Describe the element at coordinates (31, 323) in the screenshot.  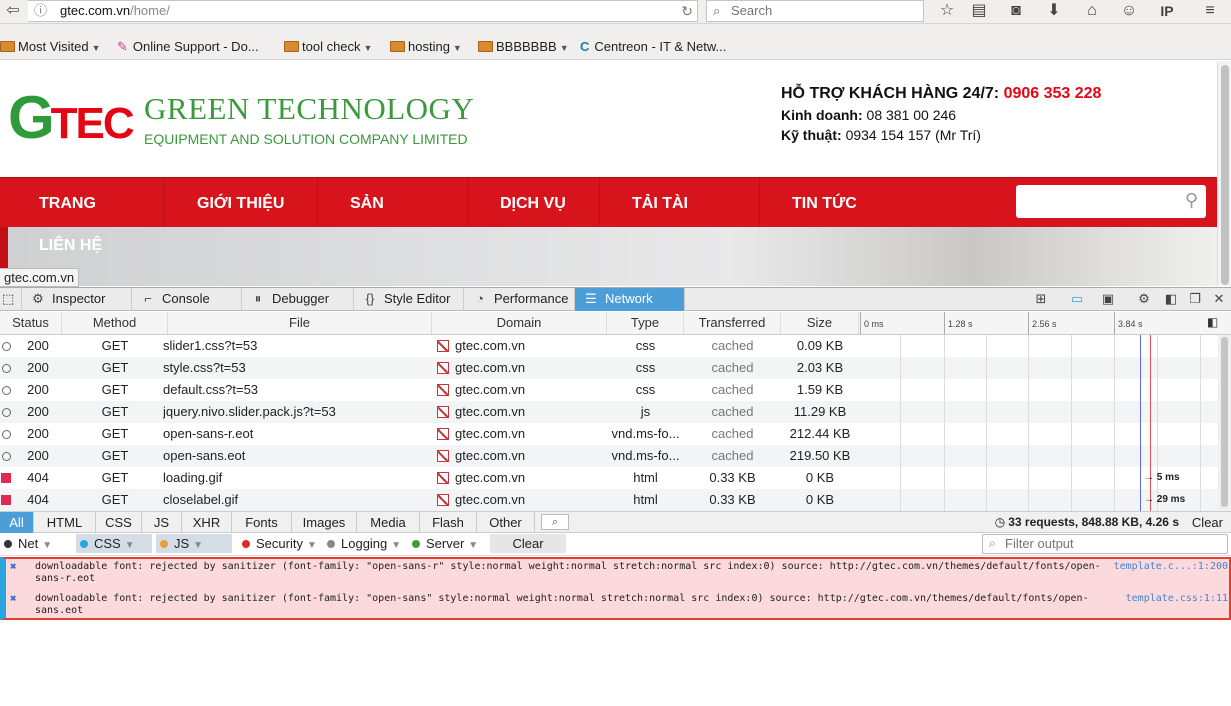
I see `col-status: Status` at that location.